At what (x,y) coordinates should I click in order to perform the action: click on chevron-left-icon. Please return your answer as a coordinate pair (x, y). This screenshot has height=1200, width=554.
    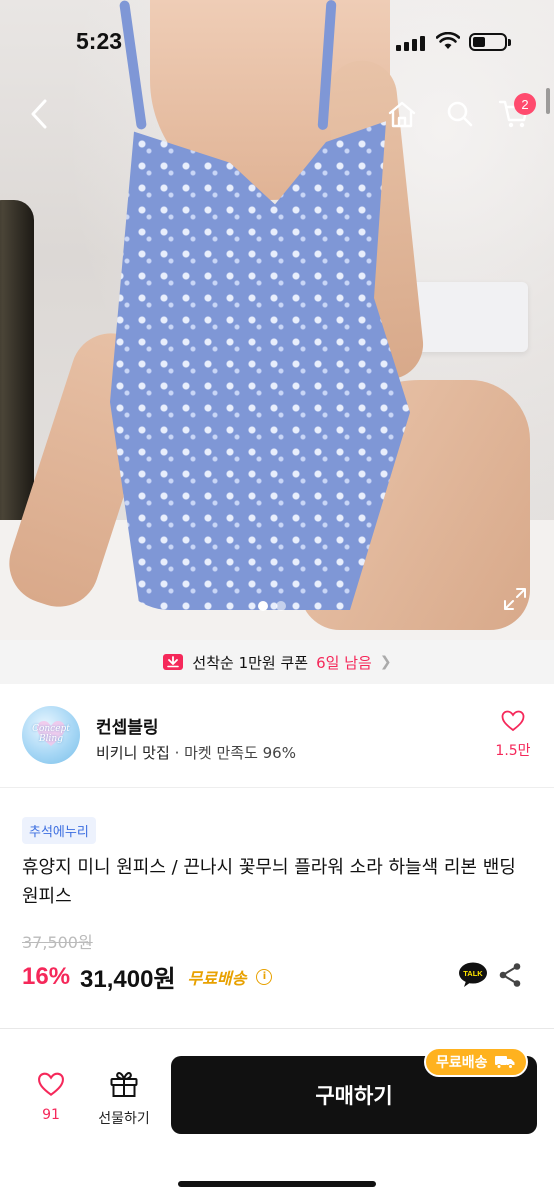
    Looking at the image, I should click on (39, 114).